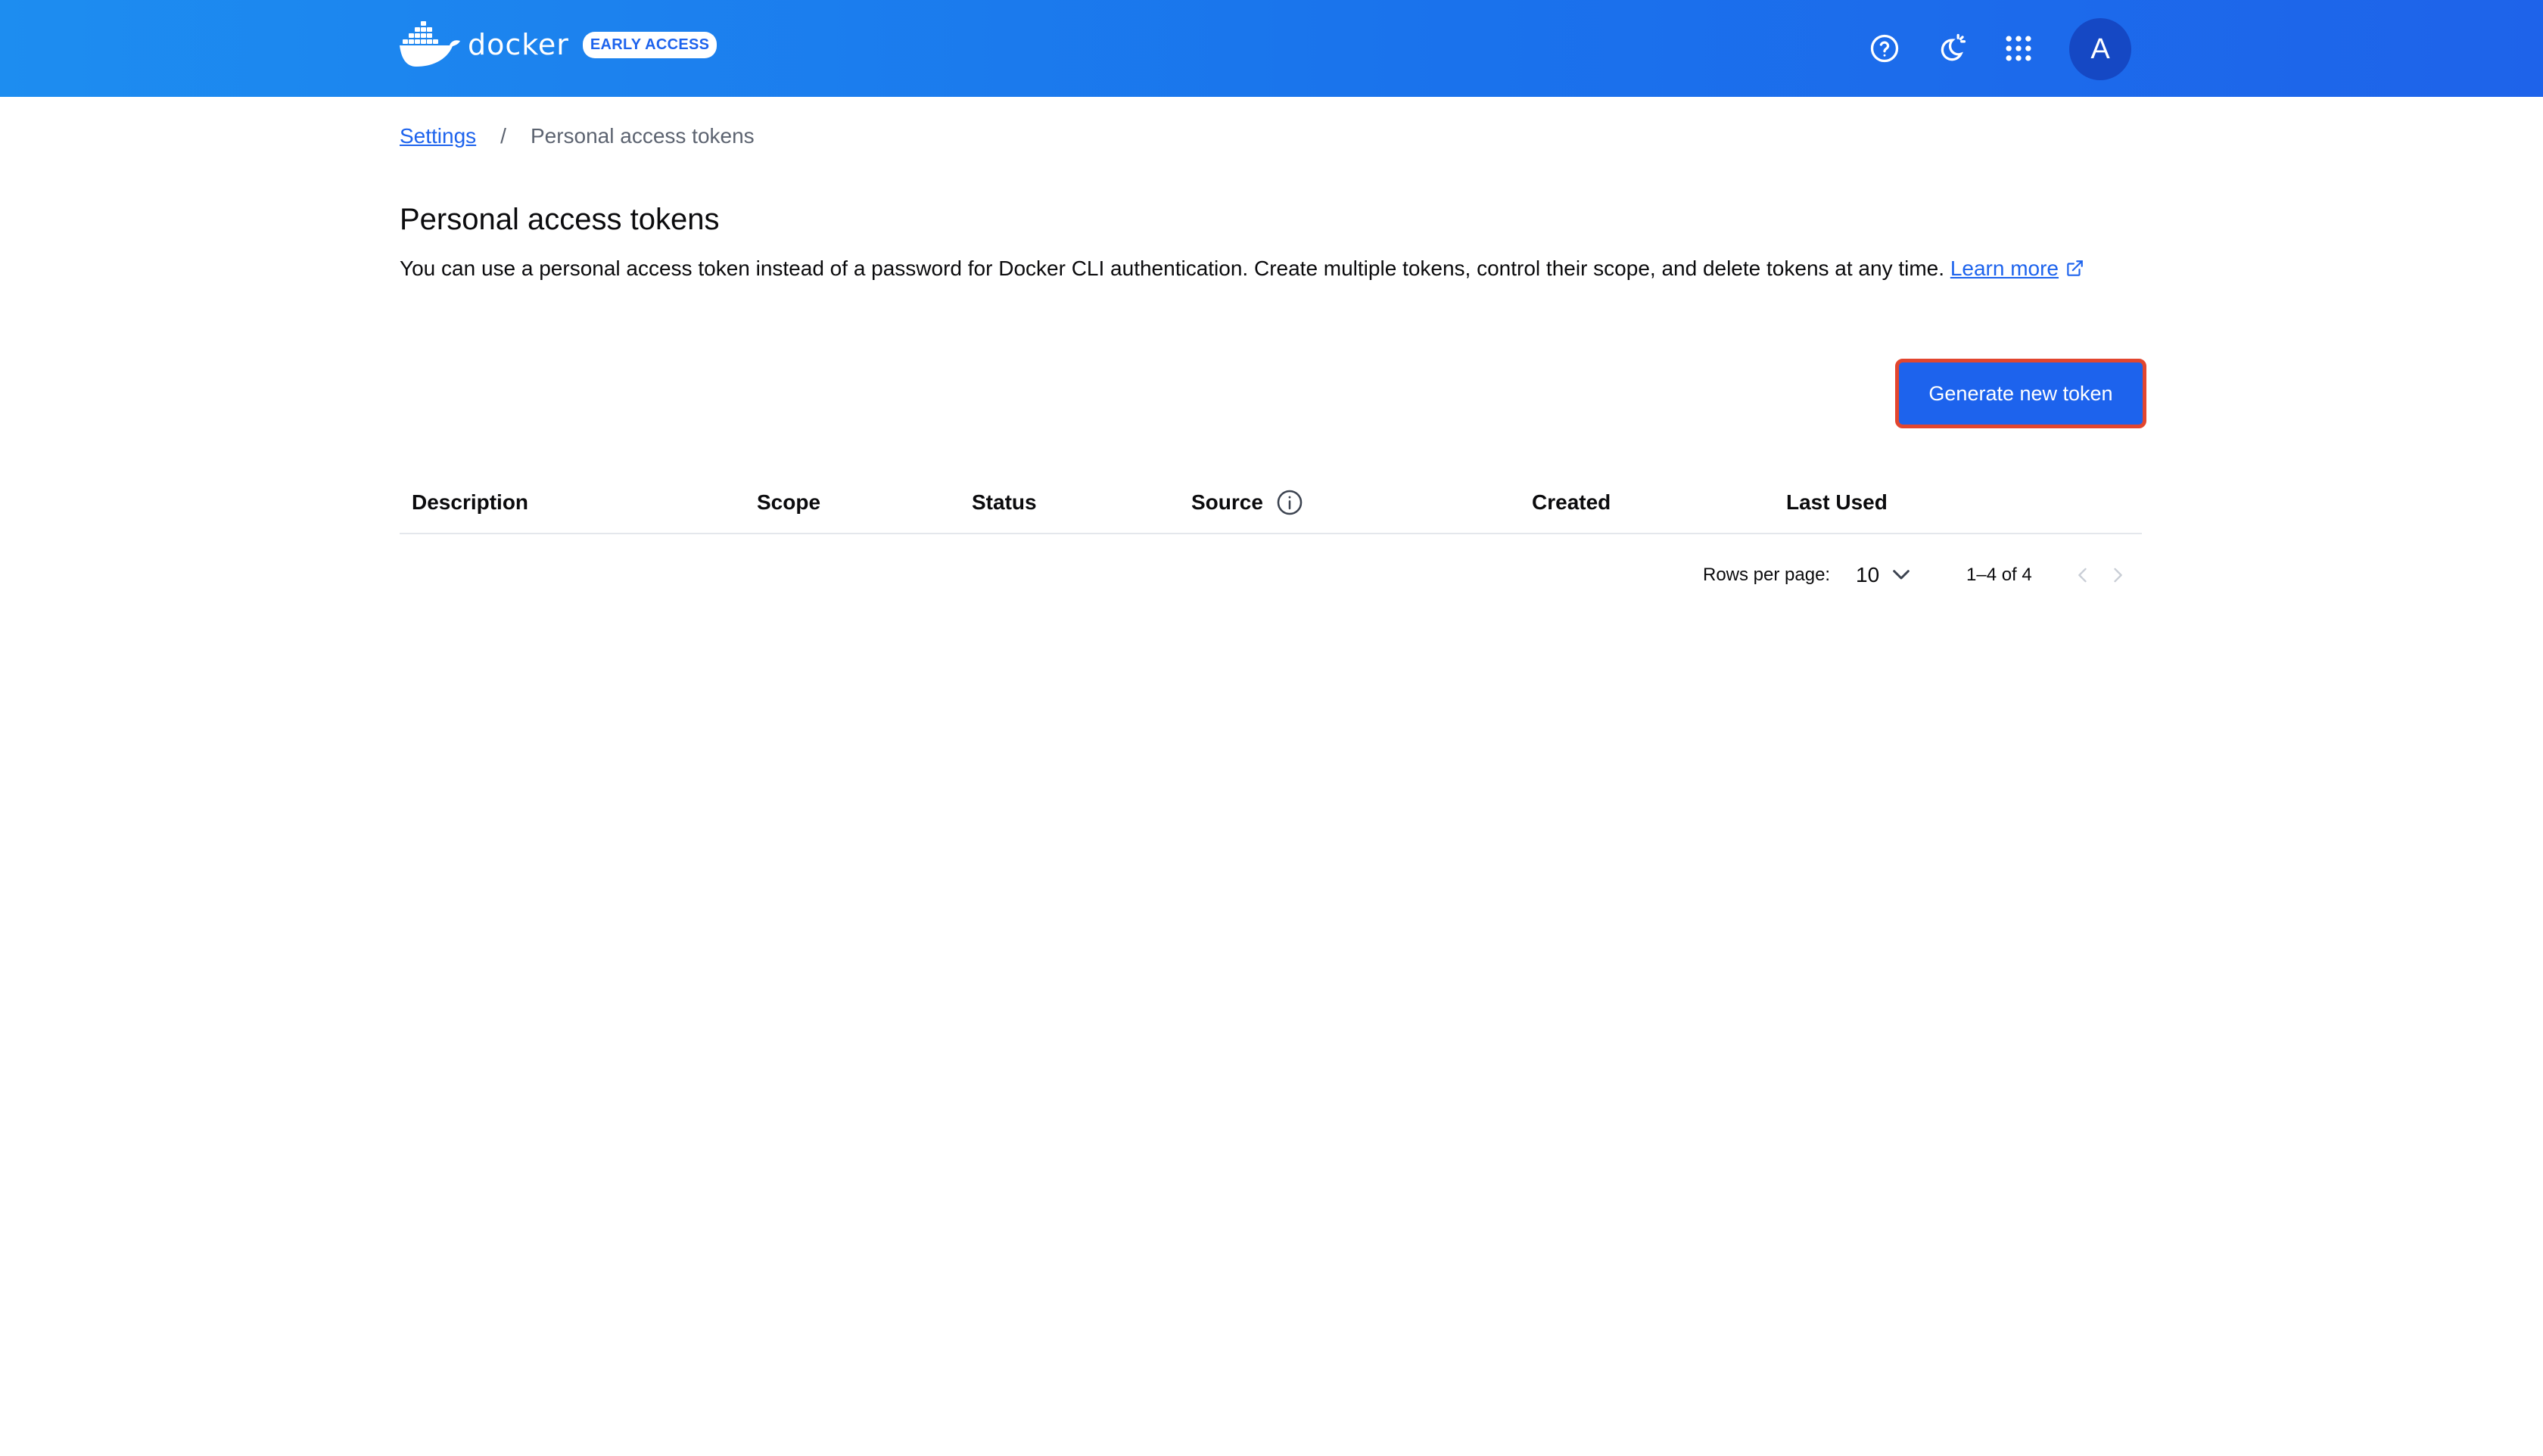 The height and width of the screenshot is (1456, 2543). I want to click on top-navigation-bar: docker EARLY ACCESS A, so click(1271, 48).